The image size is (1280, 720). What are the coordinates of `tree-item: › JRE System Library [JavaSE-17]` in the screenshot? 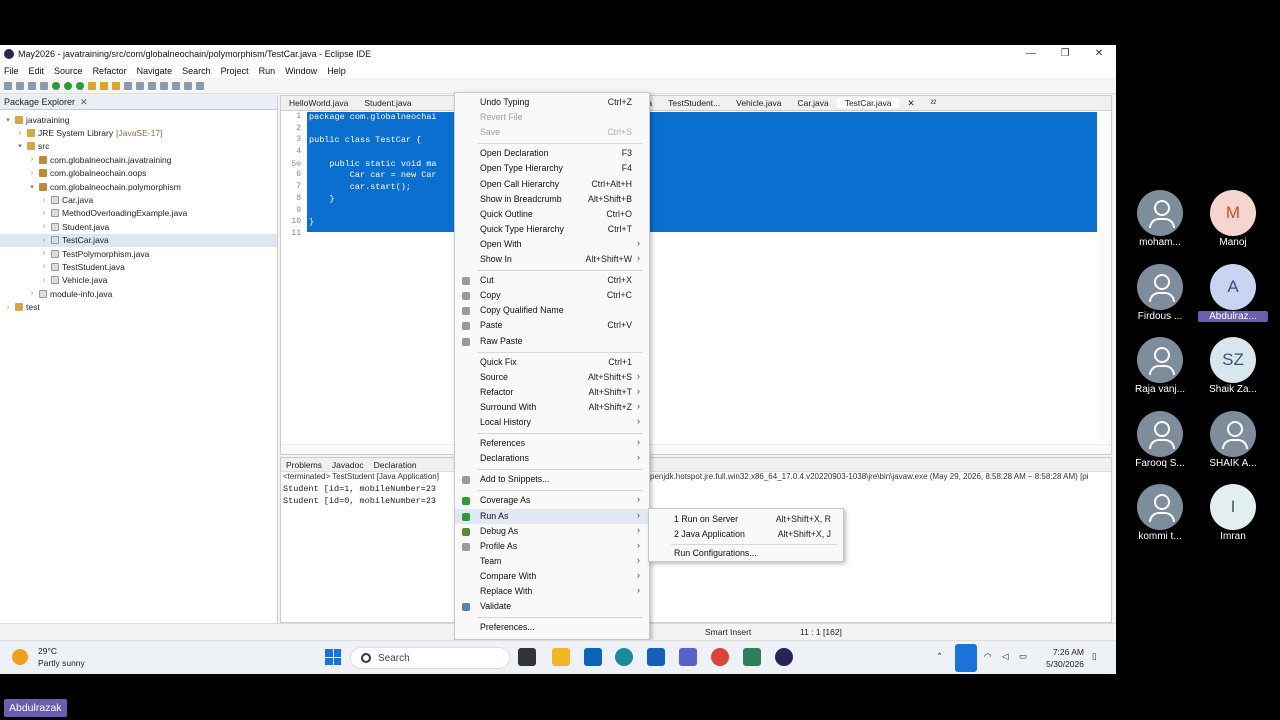 It's located at (138, 132).